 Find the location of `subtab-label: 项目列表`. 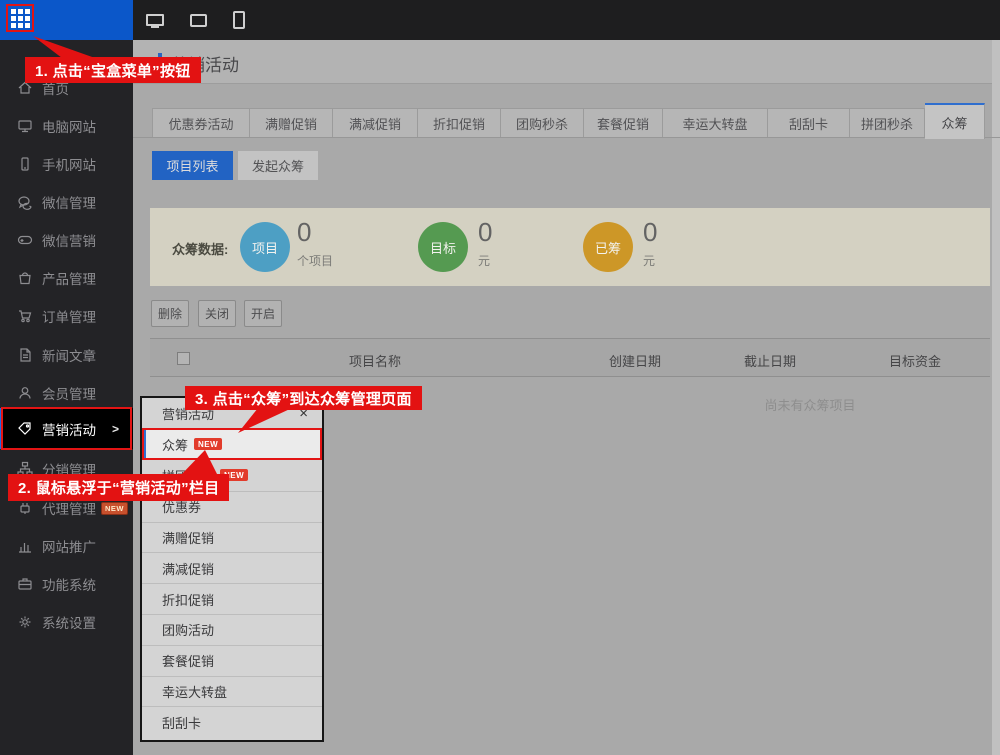

subtab-label: 项目列表 is located at coordinates (192, 166).